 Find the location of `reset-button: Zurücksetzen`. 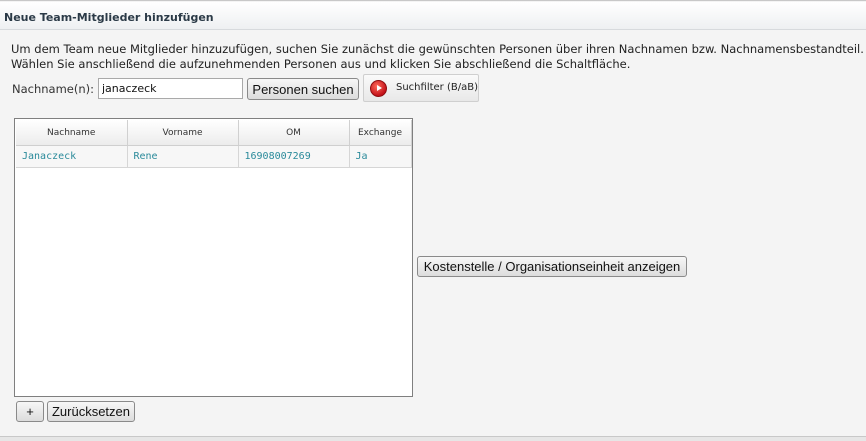

reset-button: Zurücksetzen is located at coordinates (91, 411).